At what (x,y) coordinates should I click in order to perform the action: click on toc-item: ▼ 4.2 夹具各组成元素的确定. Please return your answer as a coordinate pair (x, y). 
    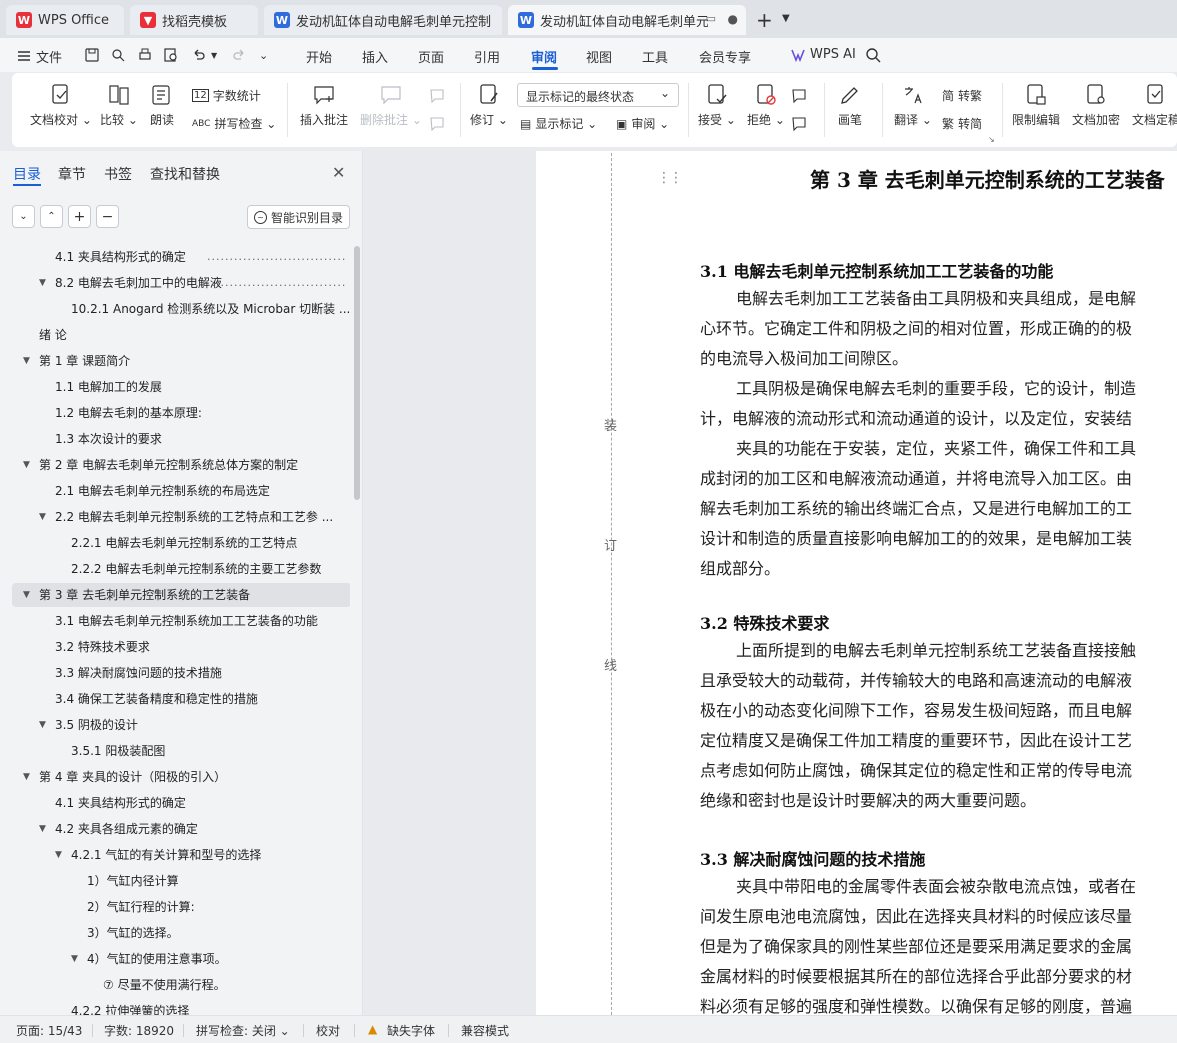
    Looking at the image, I should click on (175, 829).